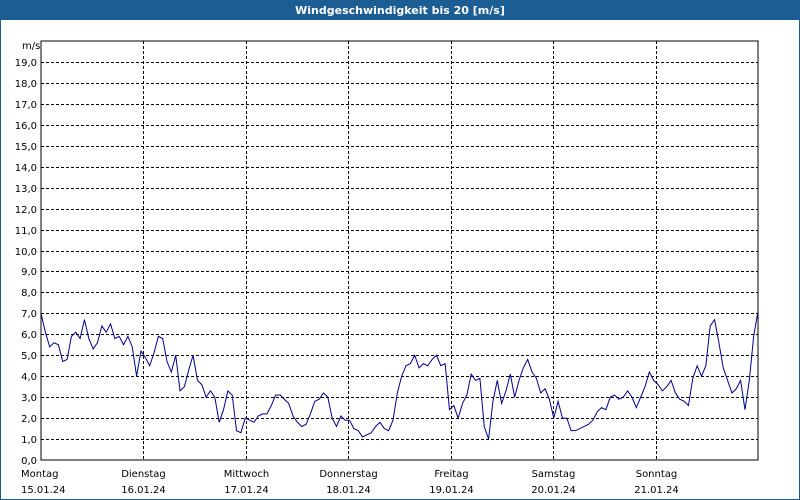  I want to click on y-tick-label: 9,0, so click(29, 272).